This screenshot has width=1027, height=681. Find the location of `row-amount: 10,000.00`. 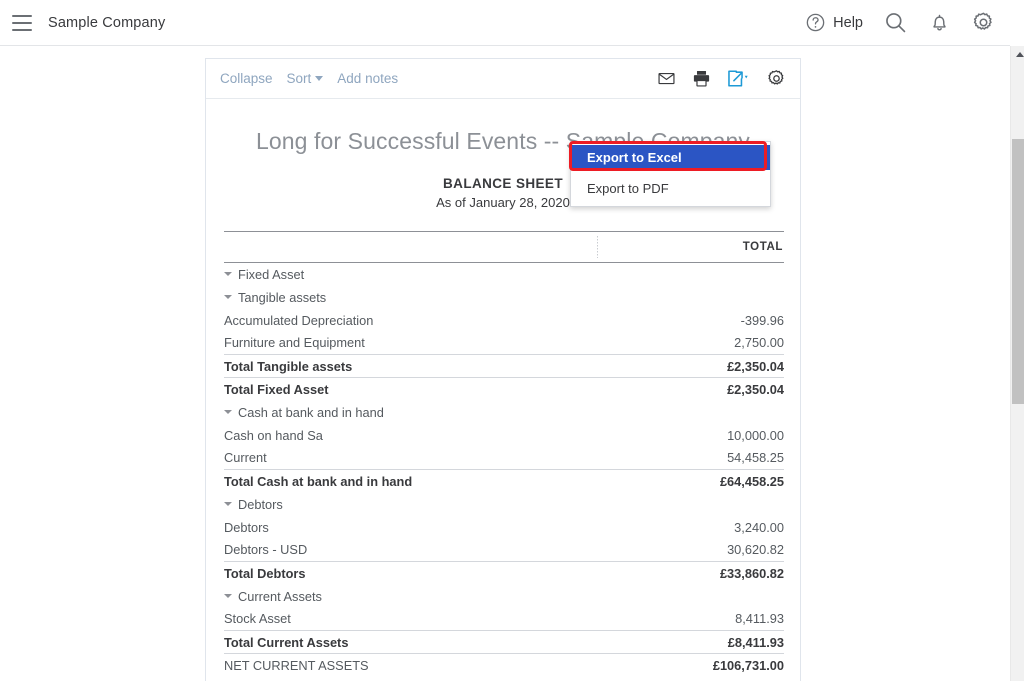

row-amount: 10,000.00 is located at coordinates (755, 435).